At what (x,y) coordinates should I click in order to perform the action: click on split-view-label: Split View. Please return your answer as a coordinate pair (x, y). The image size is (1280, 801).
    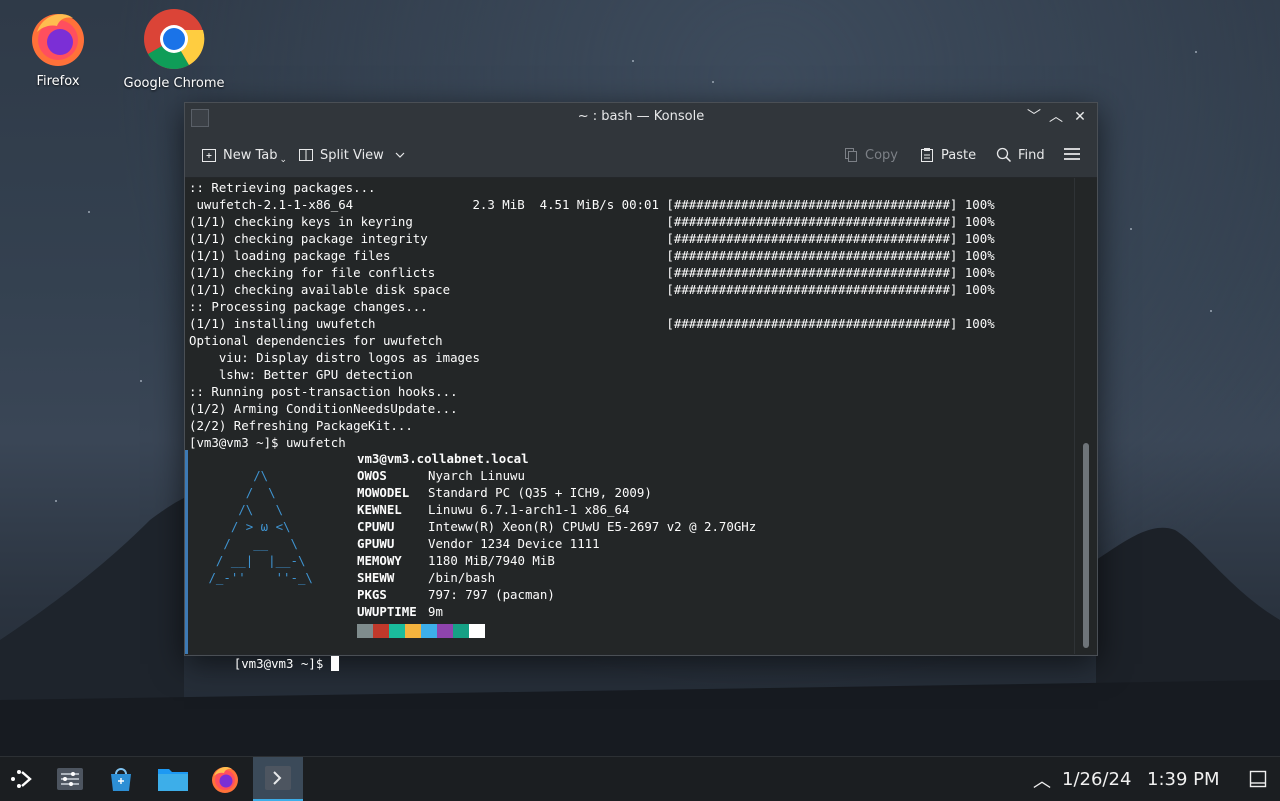
    Looking at the image, I should click on (352, 155).